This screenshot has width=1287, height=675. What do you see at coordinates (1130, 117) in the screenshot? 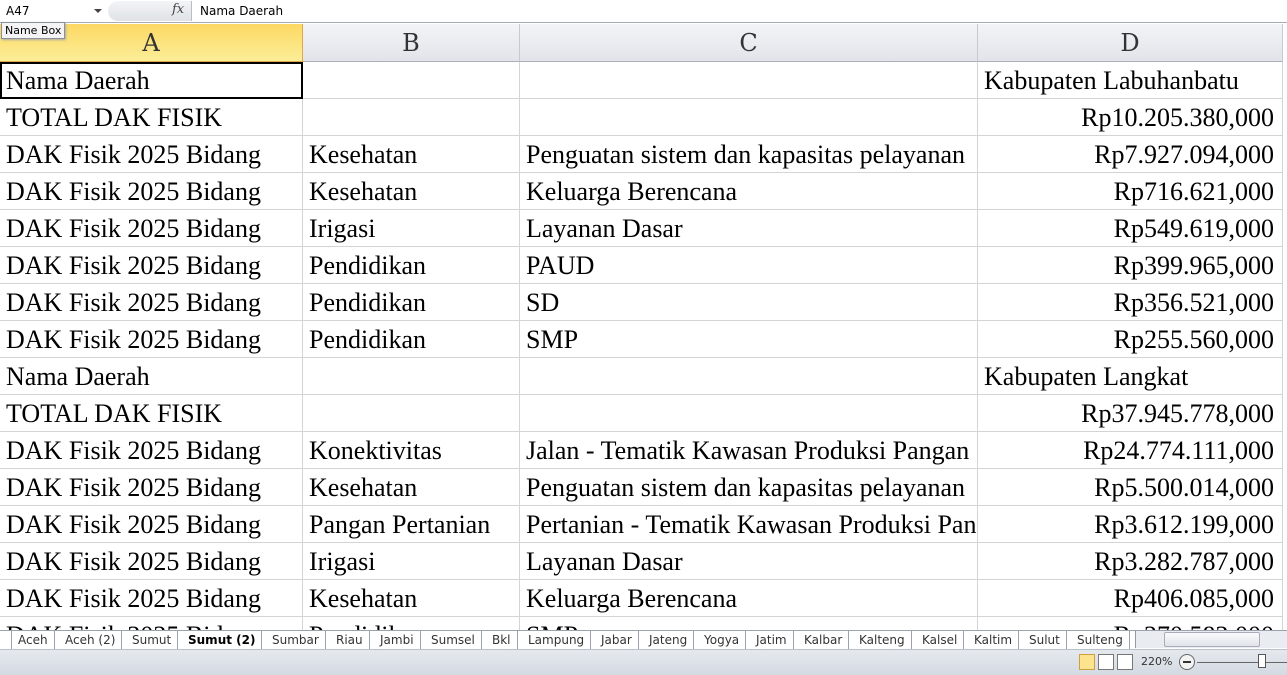
I see `cell-d: Rp10.205.380,000` at bounding box center [1130, 117].